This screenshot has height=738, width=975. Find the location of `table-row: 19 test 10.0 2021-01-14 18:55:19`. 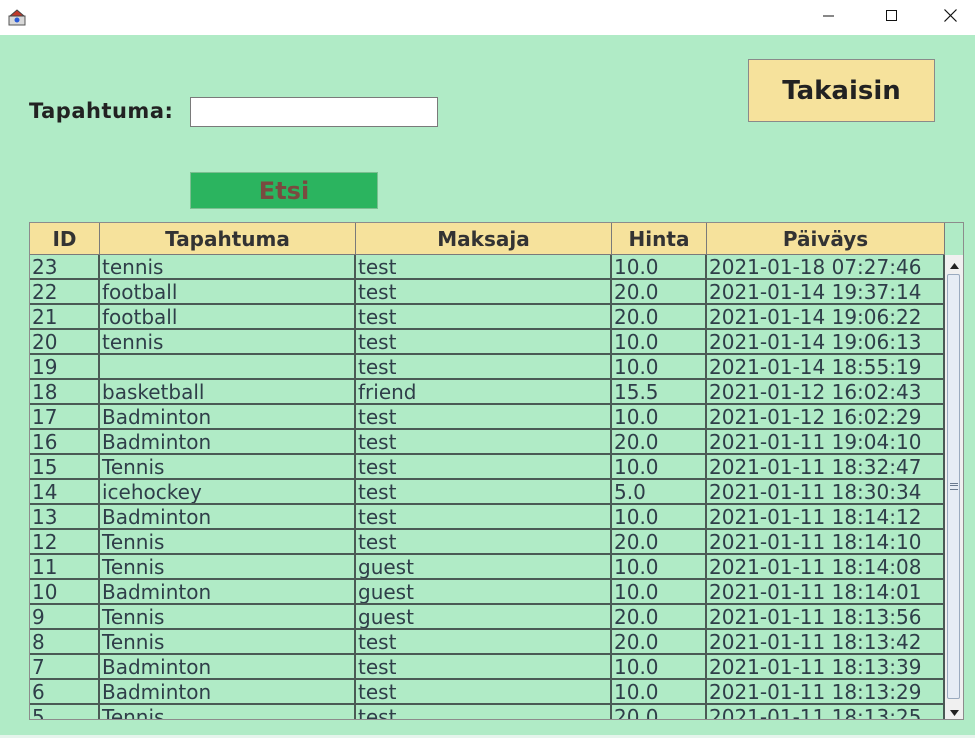

table-row: 19 test 10.0 2021-01-14 18:55:19 is located at coordinates (487, 367).